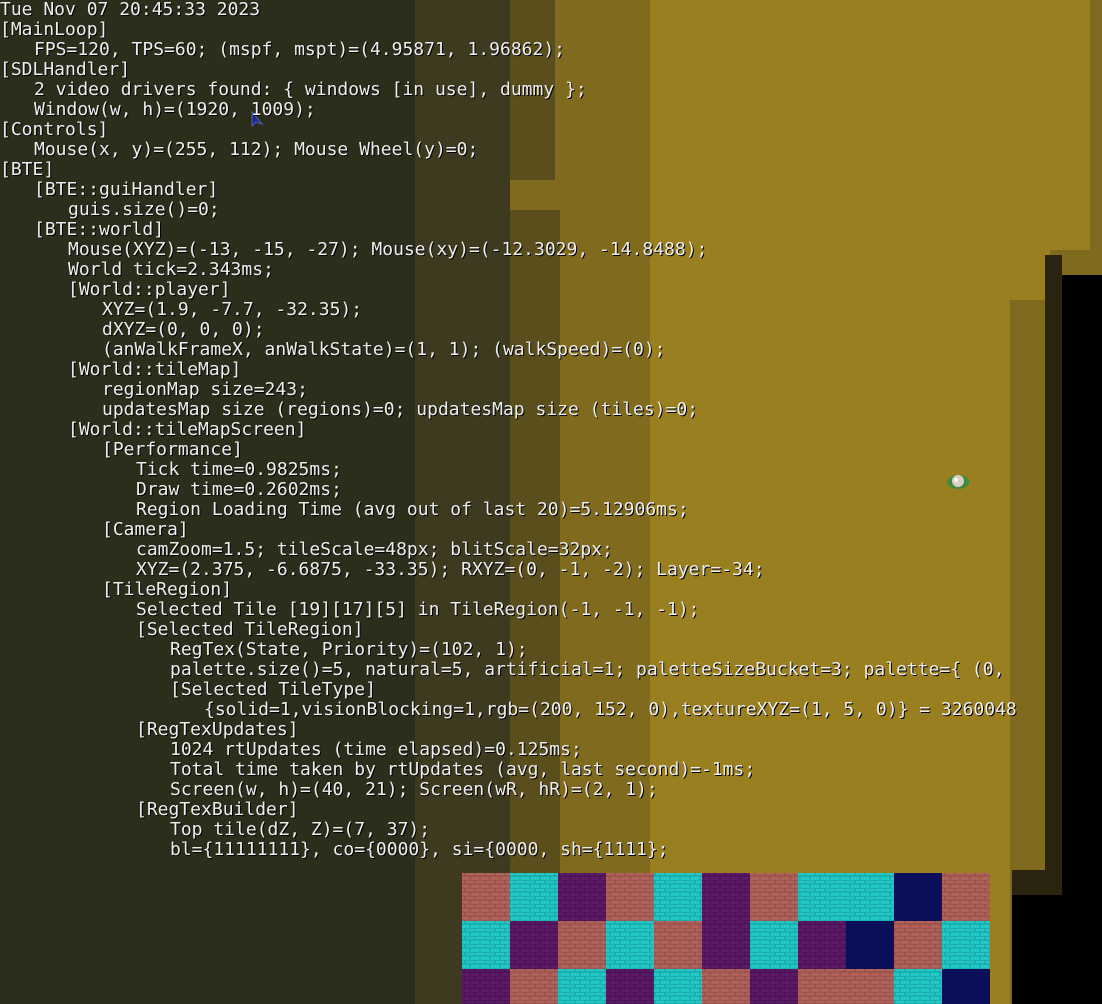 The width and height of the screenshot is (1102, 1004). I want to click on debug-line: [BTE::guiHandler], so click(126, 189).